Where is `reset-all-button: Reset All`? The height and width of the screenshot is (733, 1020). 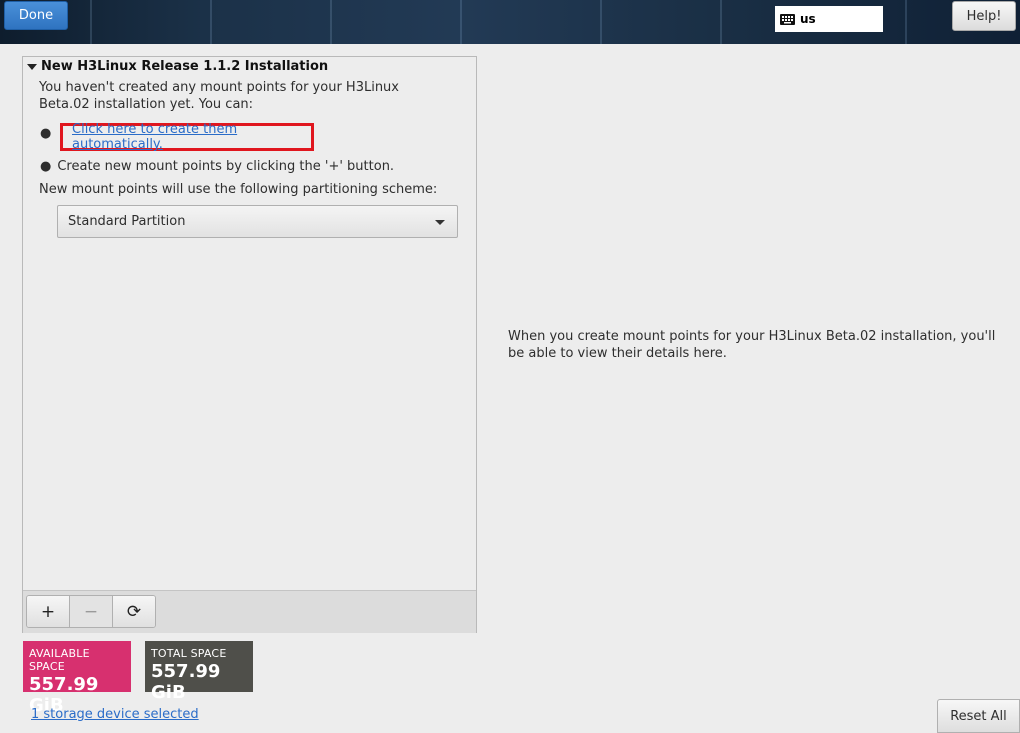 reset-all-button: Reset All is located at coordinates (978, 716).